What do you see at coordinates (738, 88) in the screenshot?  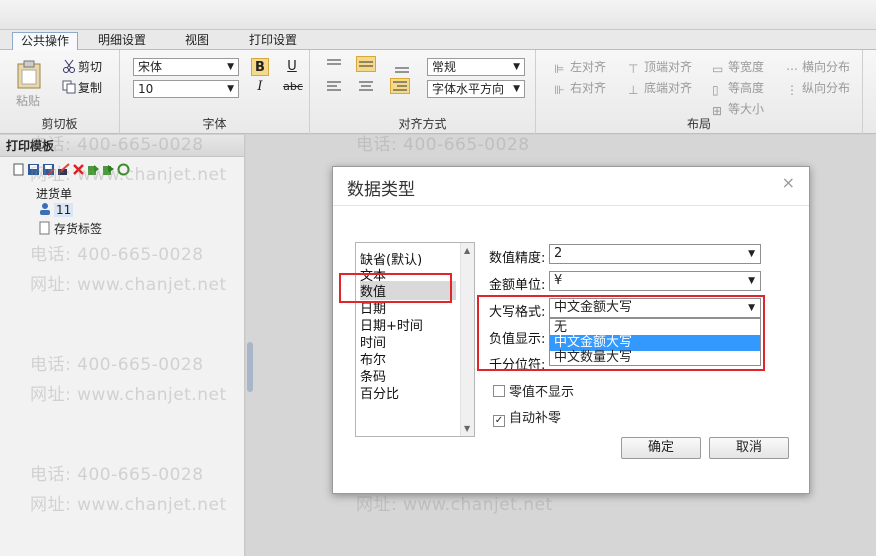 I see `same-height-button: ▯ 等高度` at bounding box center [738, 88].